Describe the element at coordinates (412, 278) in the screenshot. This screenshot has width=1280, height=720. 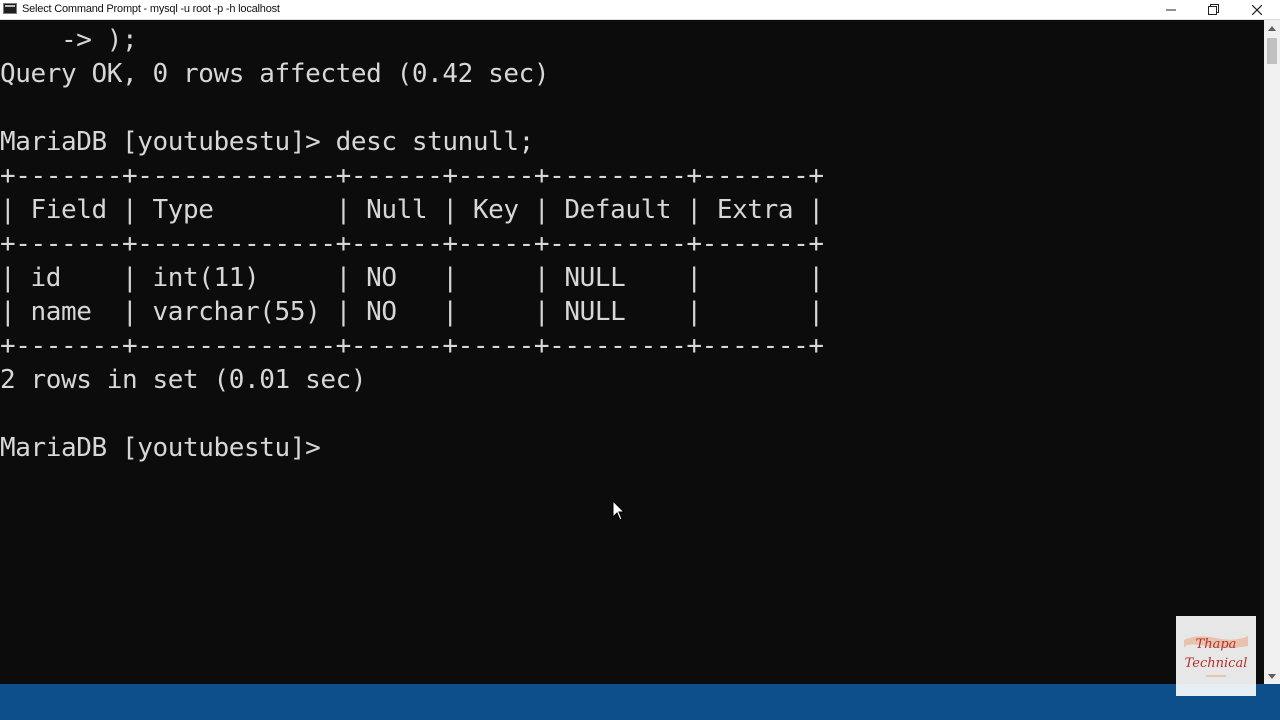
I see `table-row: | id | int(11) | NO | | NULL | |` at that location.